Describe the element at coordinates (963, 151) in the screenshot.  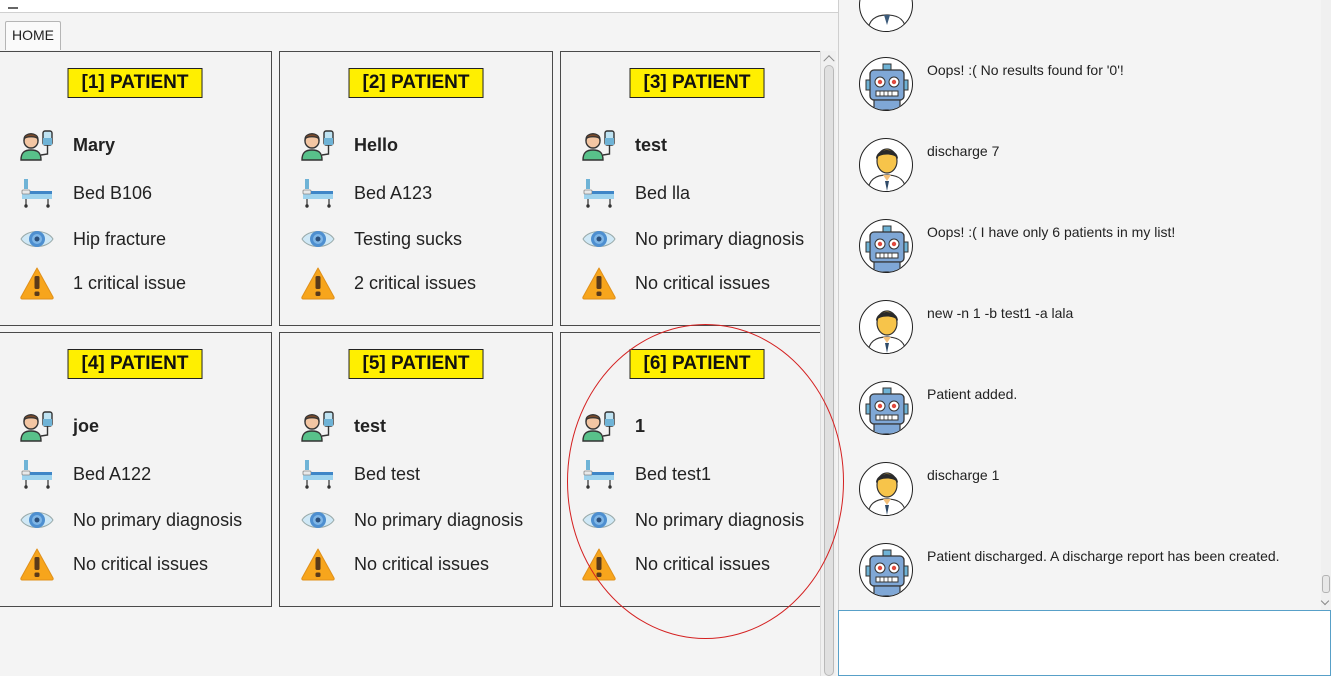
I see `chat-message-text: discharge 7` at that location.